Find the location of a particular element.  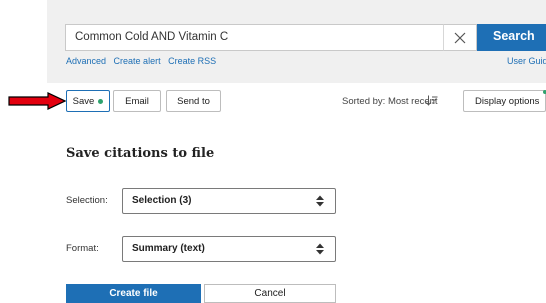

save-indicator-dot is located at coordinates (101, 101).